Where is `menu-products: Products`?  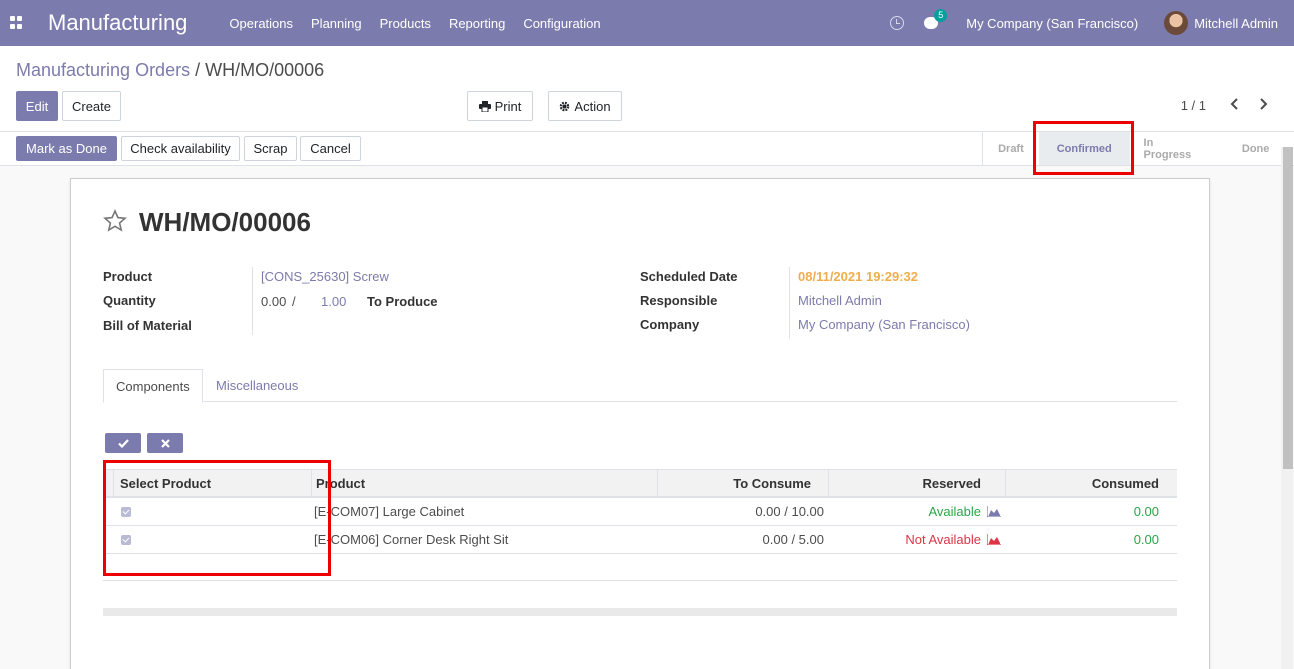 menu-products: Products is located at coordinates (405, 23).